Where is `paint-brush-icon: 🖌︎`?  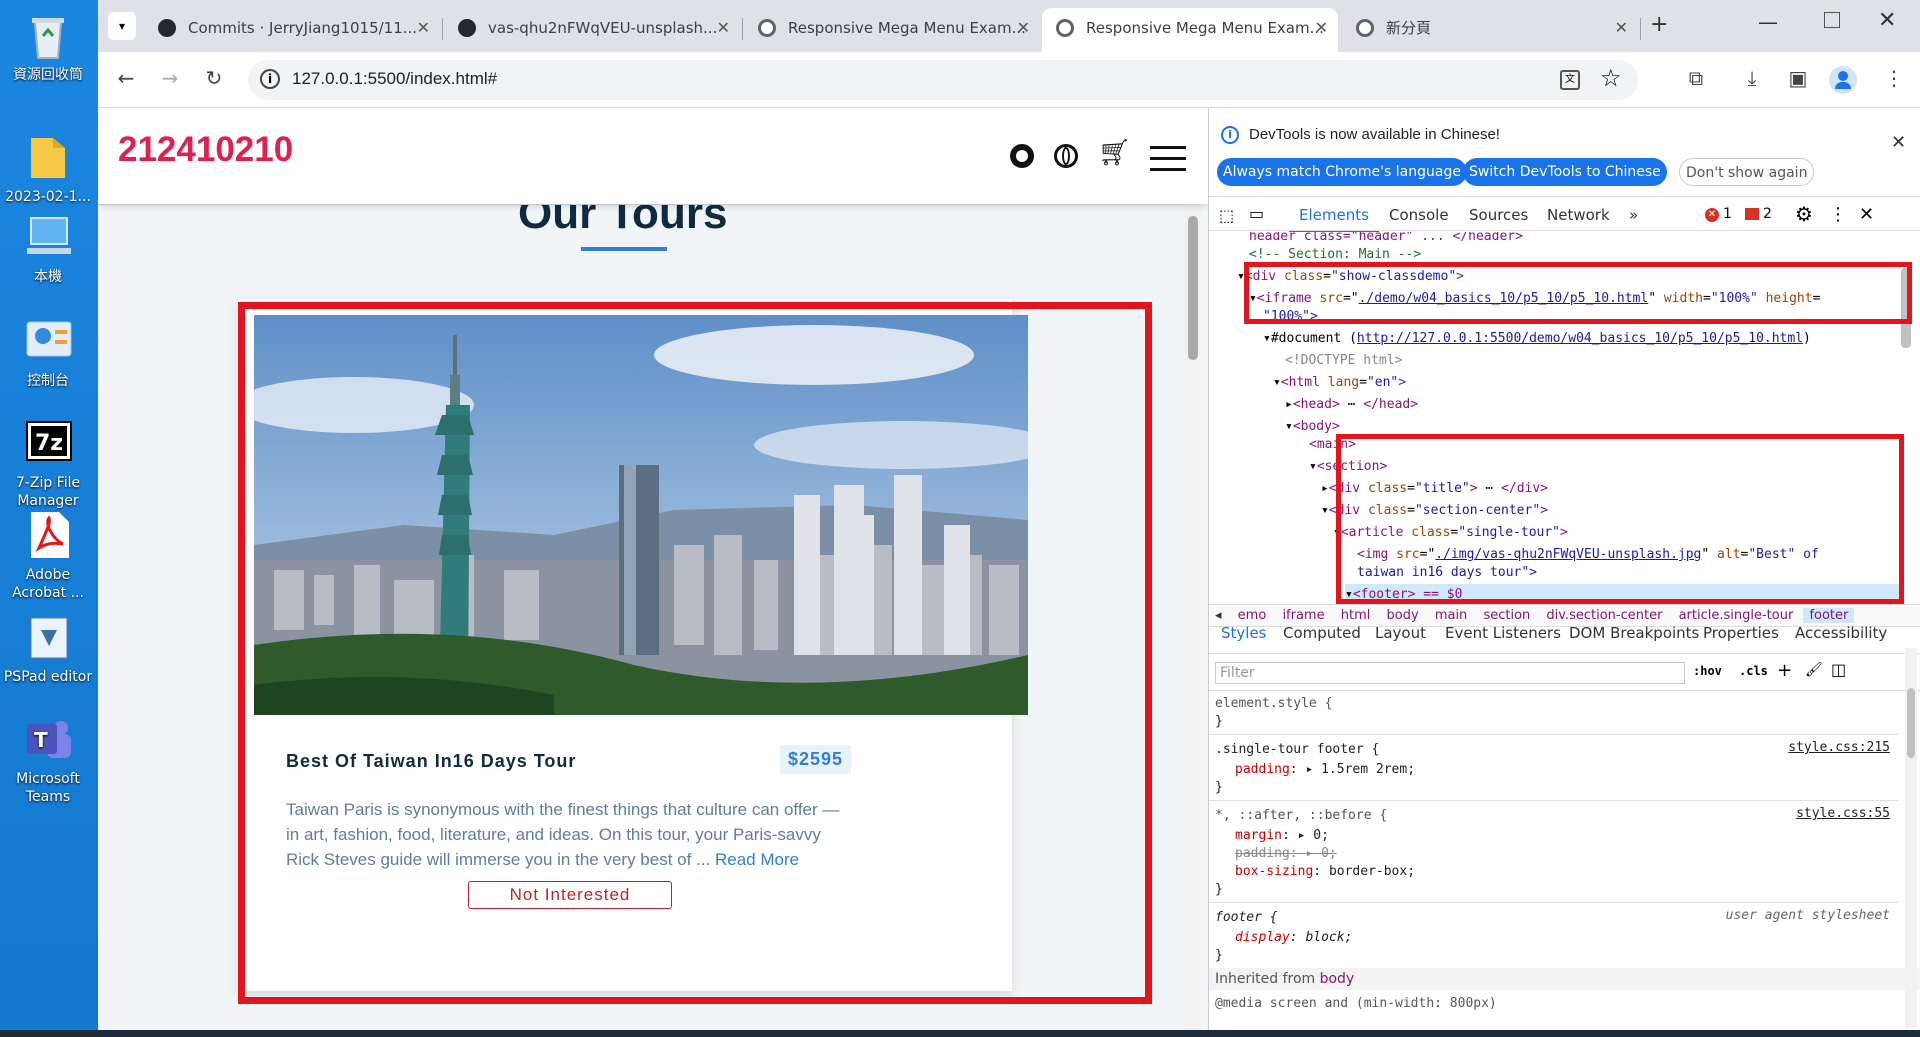
paint-brush-icon: 🖌︎ is located at coordinates (1814, 670).